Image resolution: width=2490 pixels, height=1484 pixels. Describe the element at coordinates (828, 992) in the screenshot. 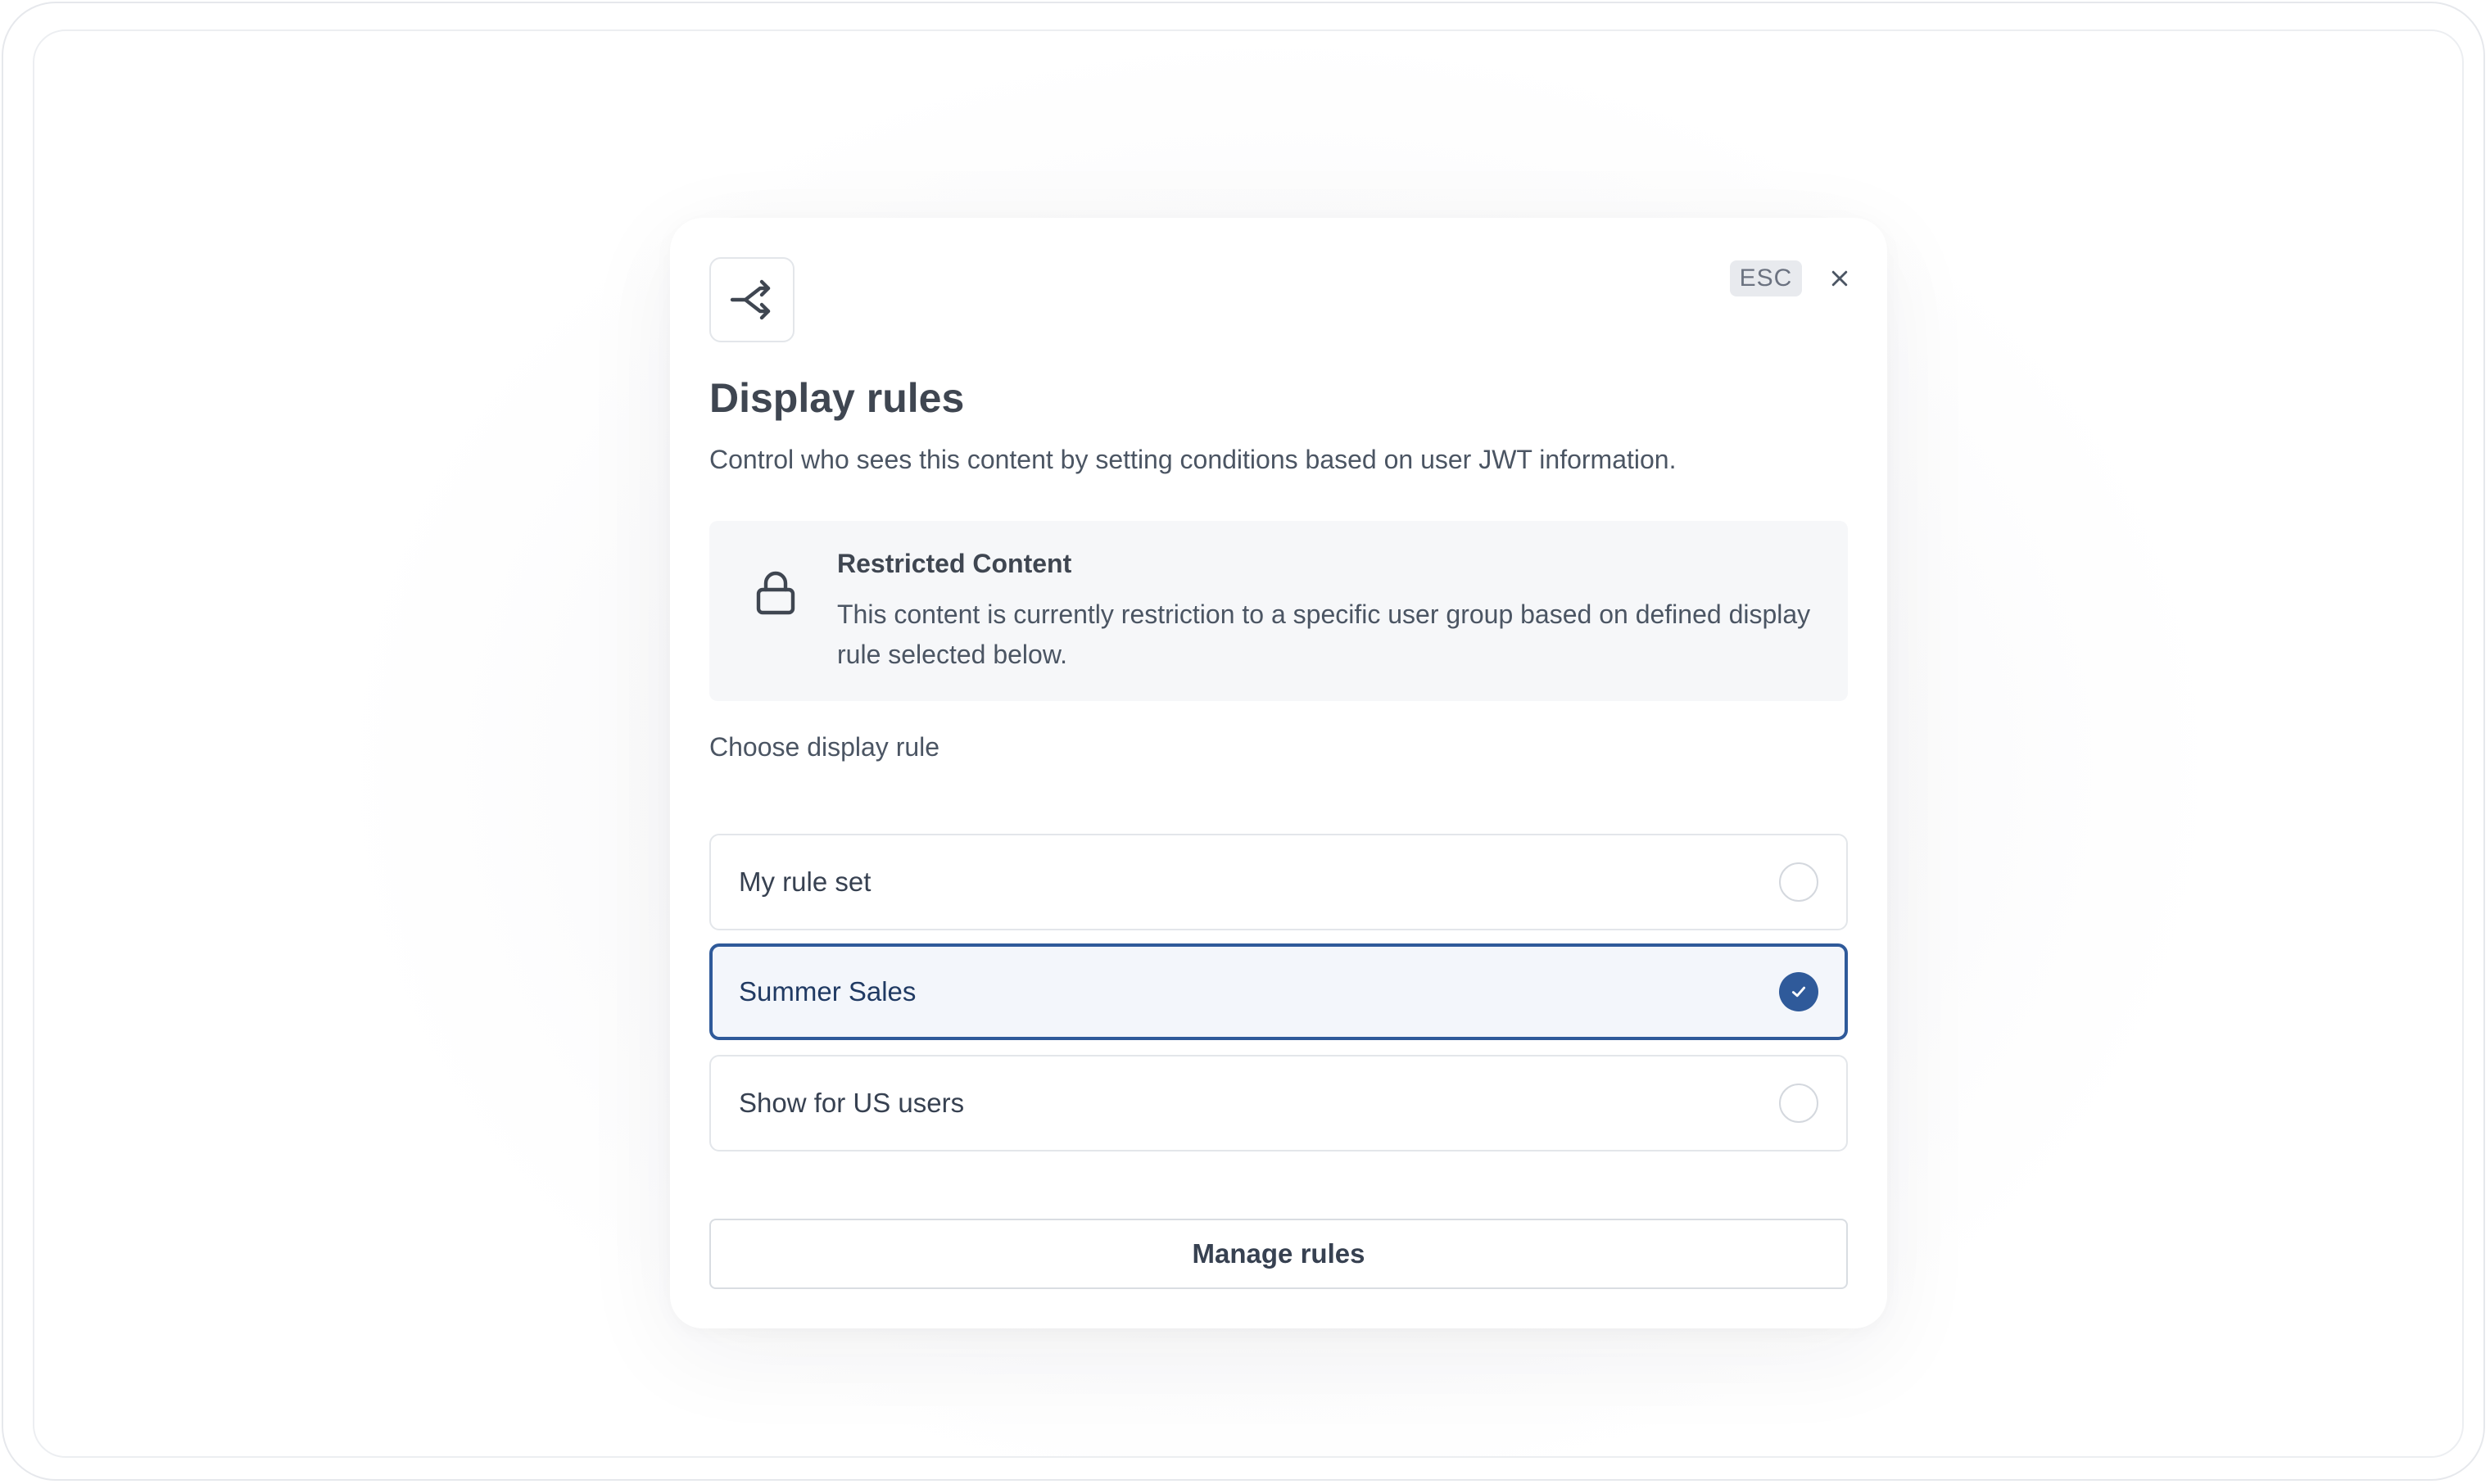

I see `rule-option-label: Summer Sales` at that location.